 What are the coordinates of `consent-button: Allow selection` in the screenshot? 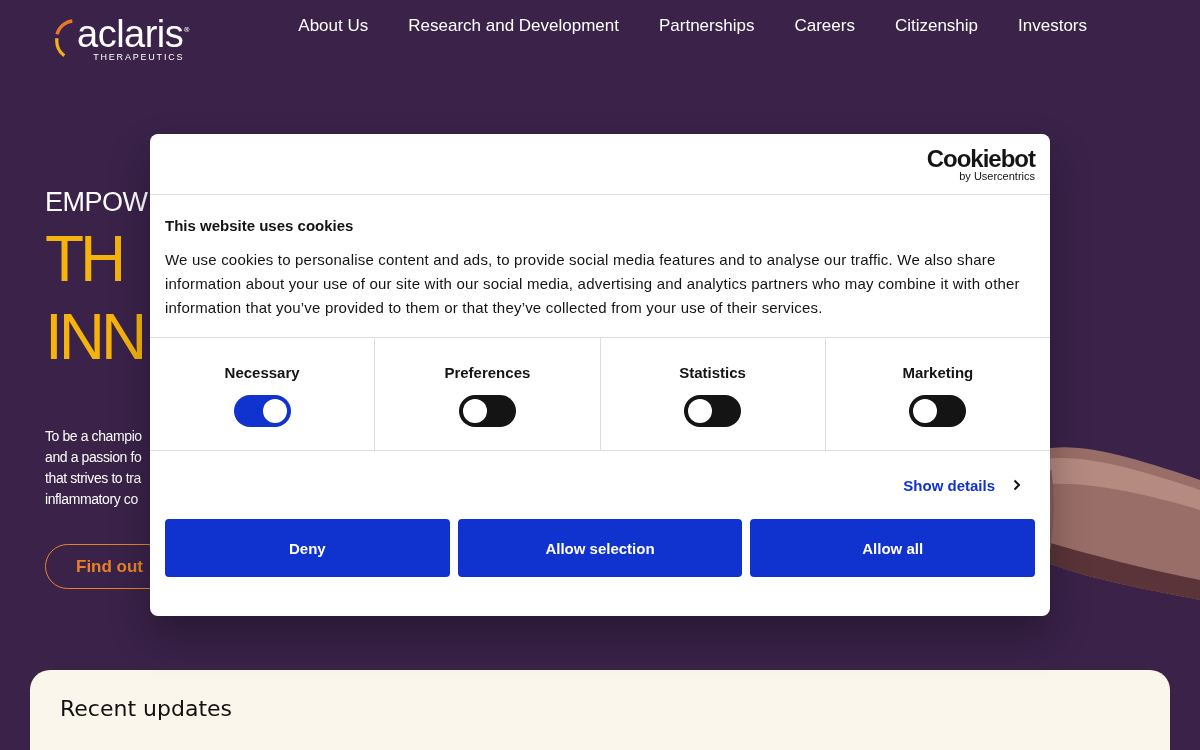 It's located at (600, 548).